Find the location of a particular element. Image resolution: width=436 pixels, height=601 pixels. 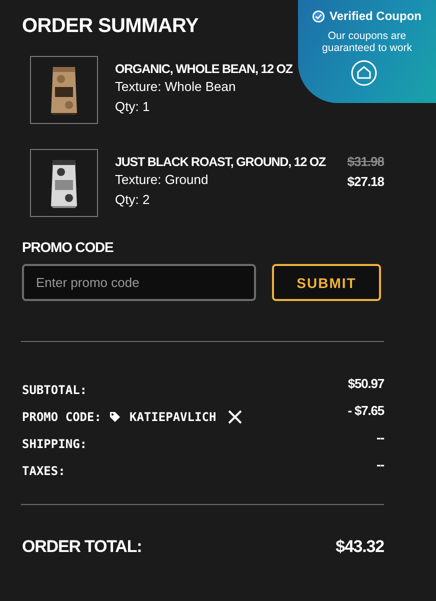

badge-text: Our coupons are guaranteed to work is located at coordinates (367, 42).